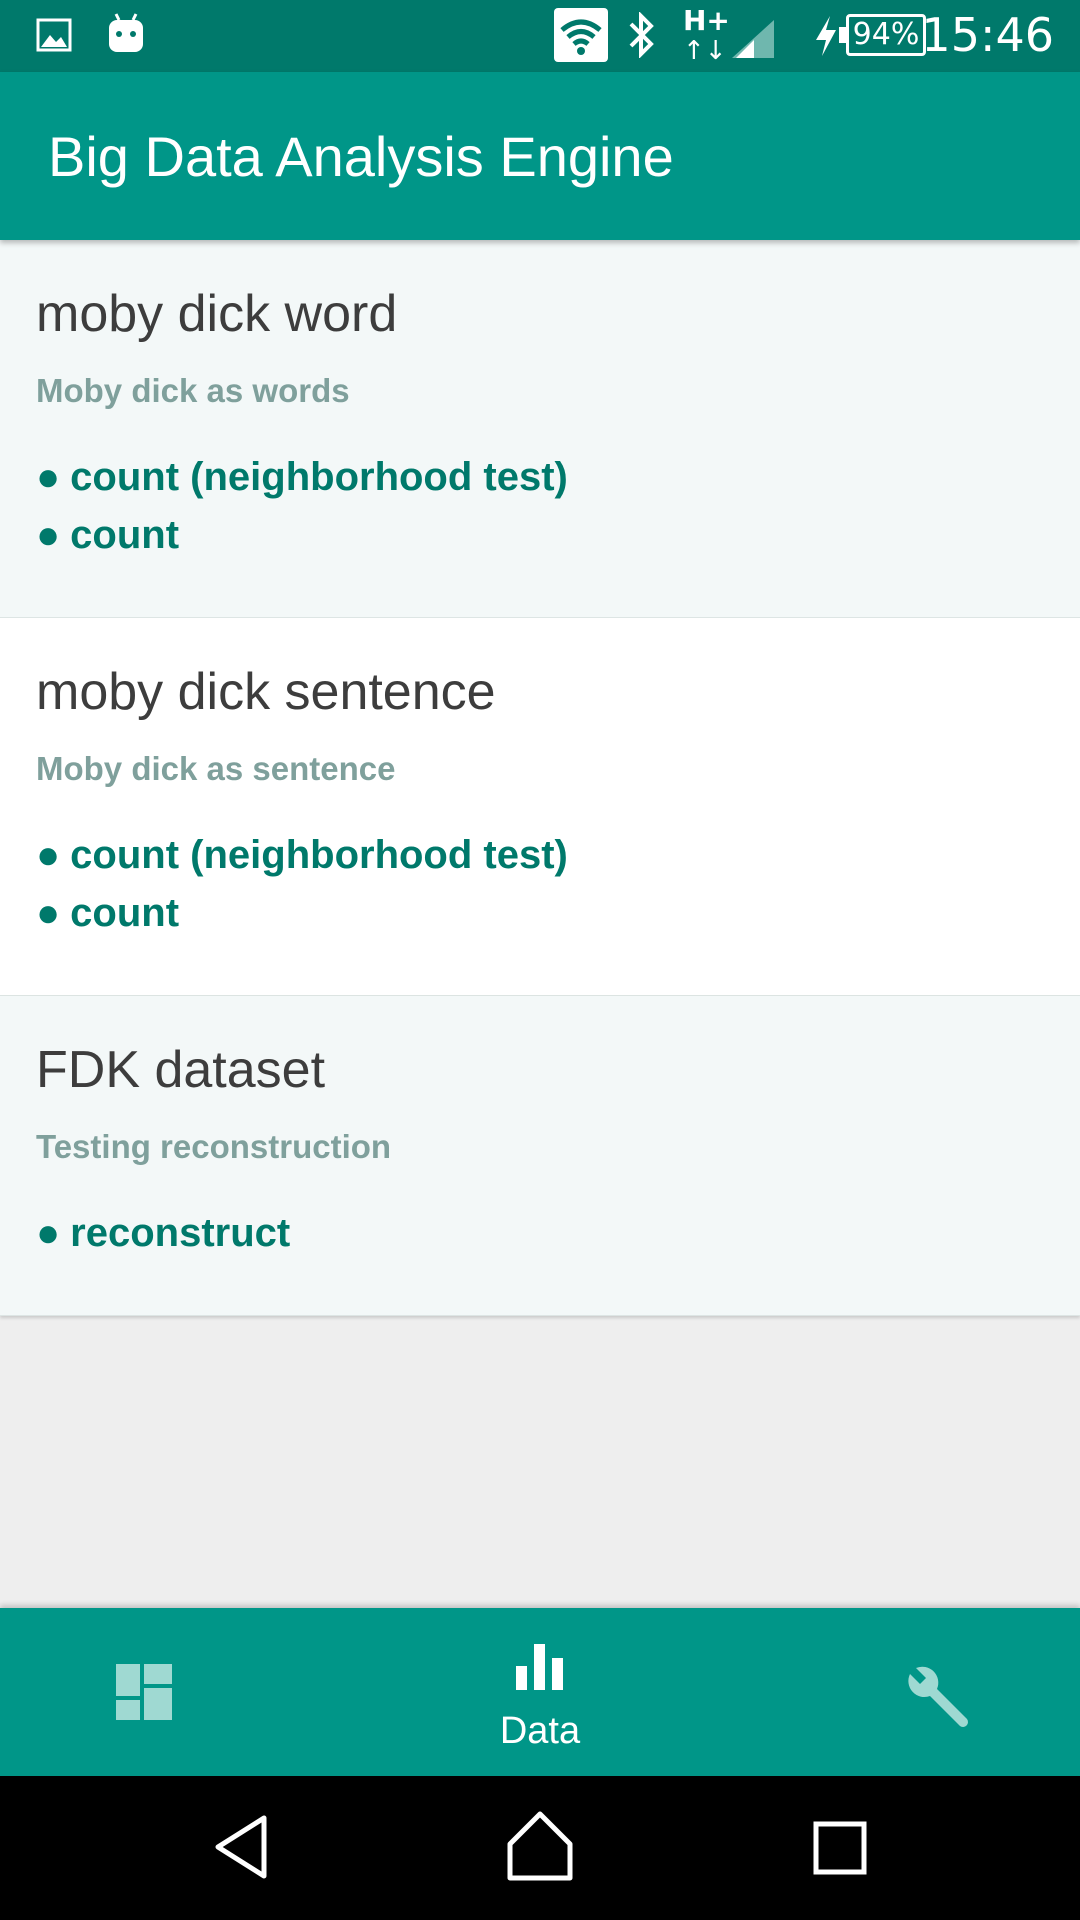  What do you see at coordinates (216, 768) in the screenshot?
I see `dataset-description: Moby dick as sentence` at bounding box center [216, 768].